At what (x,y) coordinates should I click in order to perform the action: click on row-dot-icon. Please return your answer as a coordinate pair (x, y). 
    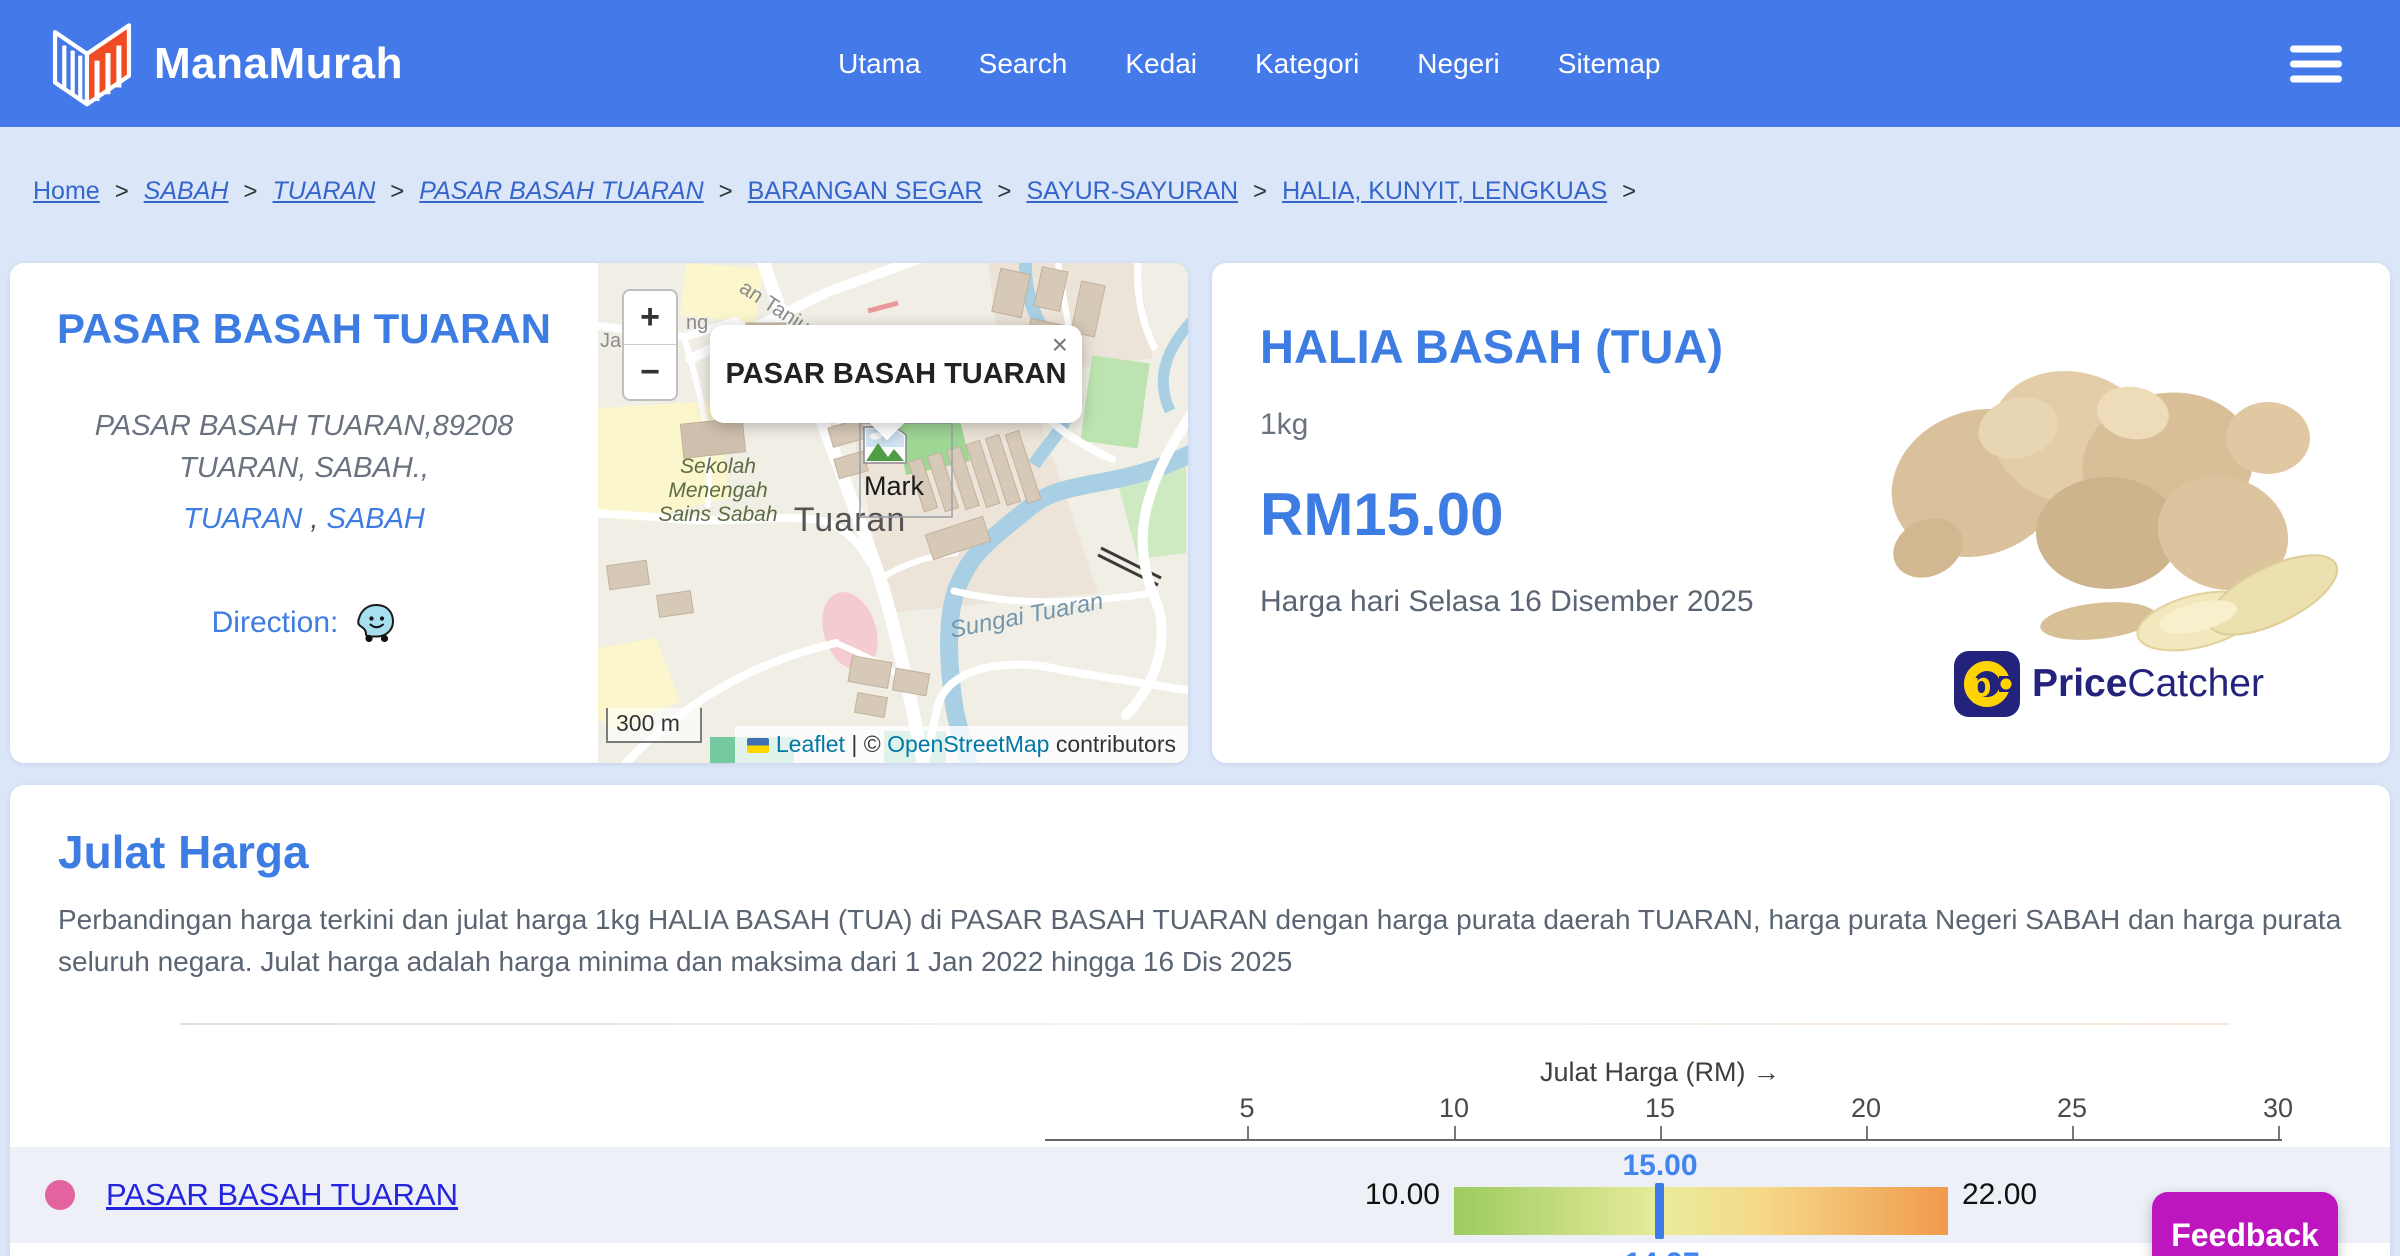
    Looking at the image, I should click on (60, 1195).